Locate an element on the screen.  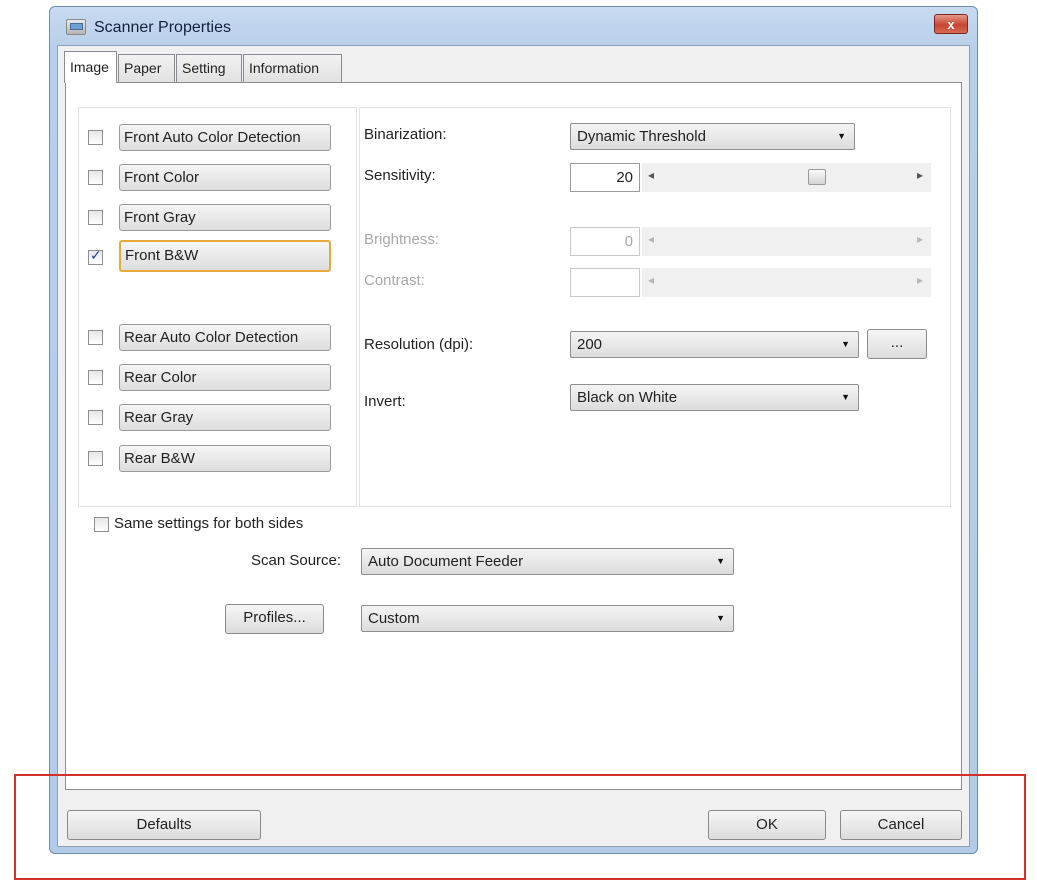
invert-value: Black on White is located at coordinates (627, 397).